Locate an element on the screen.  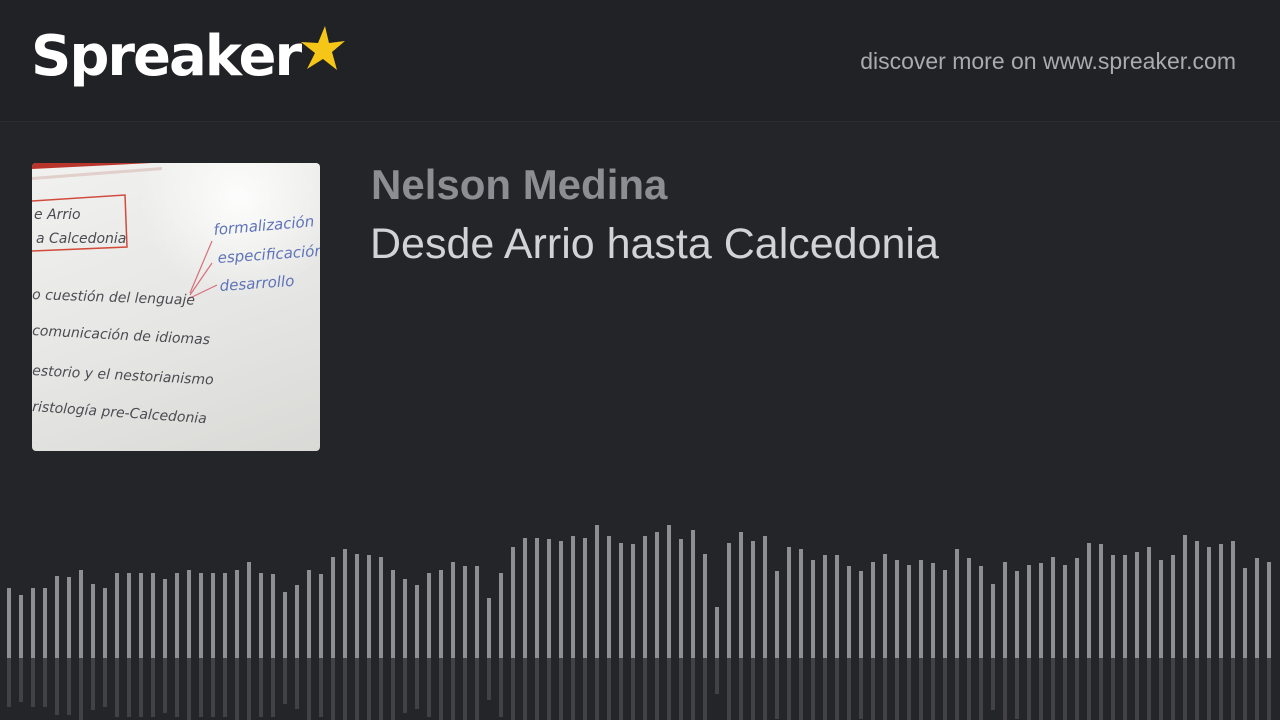
logo-text: Spreaker is located at coordinates (166, 56).